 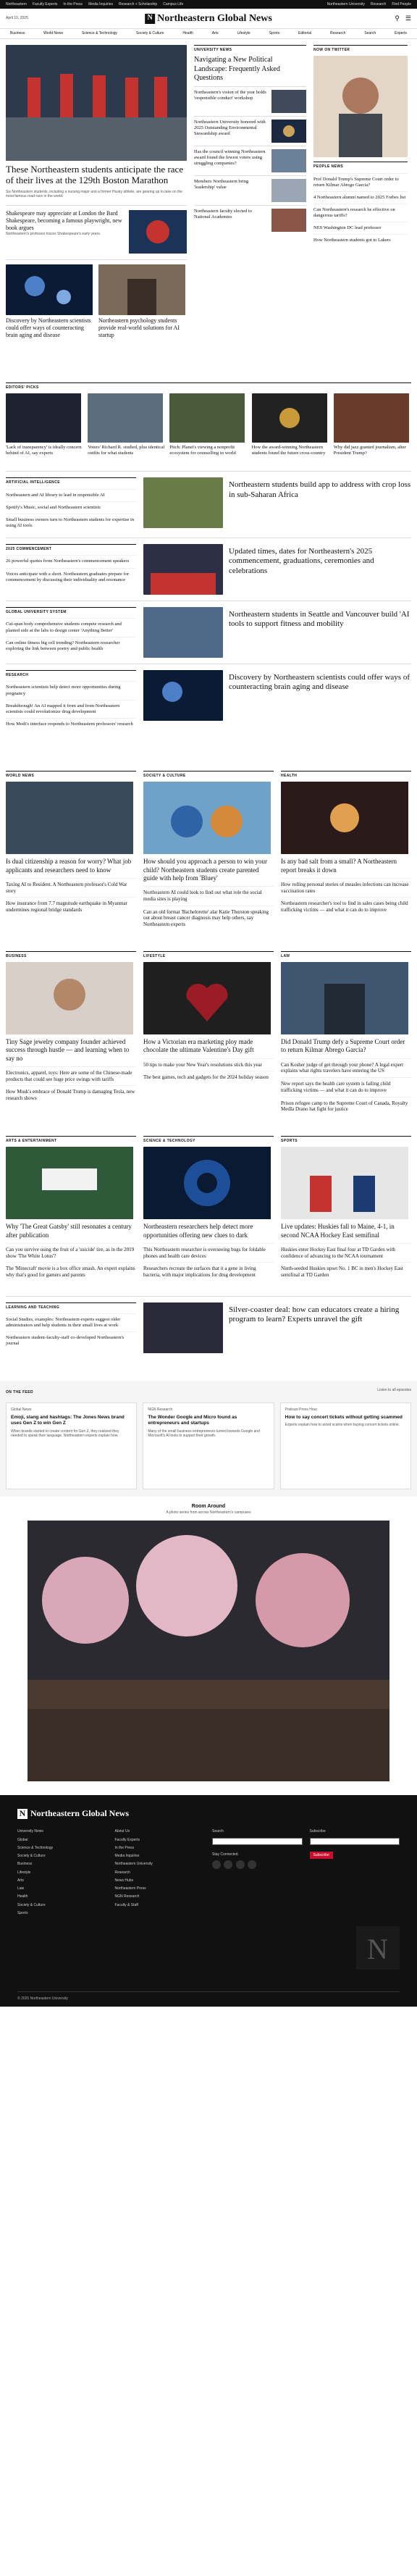 What do you see at coordinates (360, 107) in the screenshot?
I see `feature-photo` at bounding box center [360, 107].